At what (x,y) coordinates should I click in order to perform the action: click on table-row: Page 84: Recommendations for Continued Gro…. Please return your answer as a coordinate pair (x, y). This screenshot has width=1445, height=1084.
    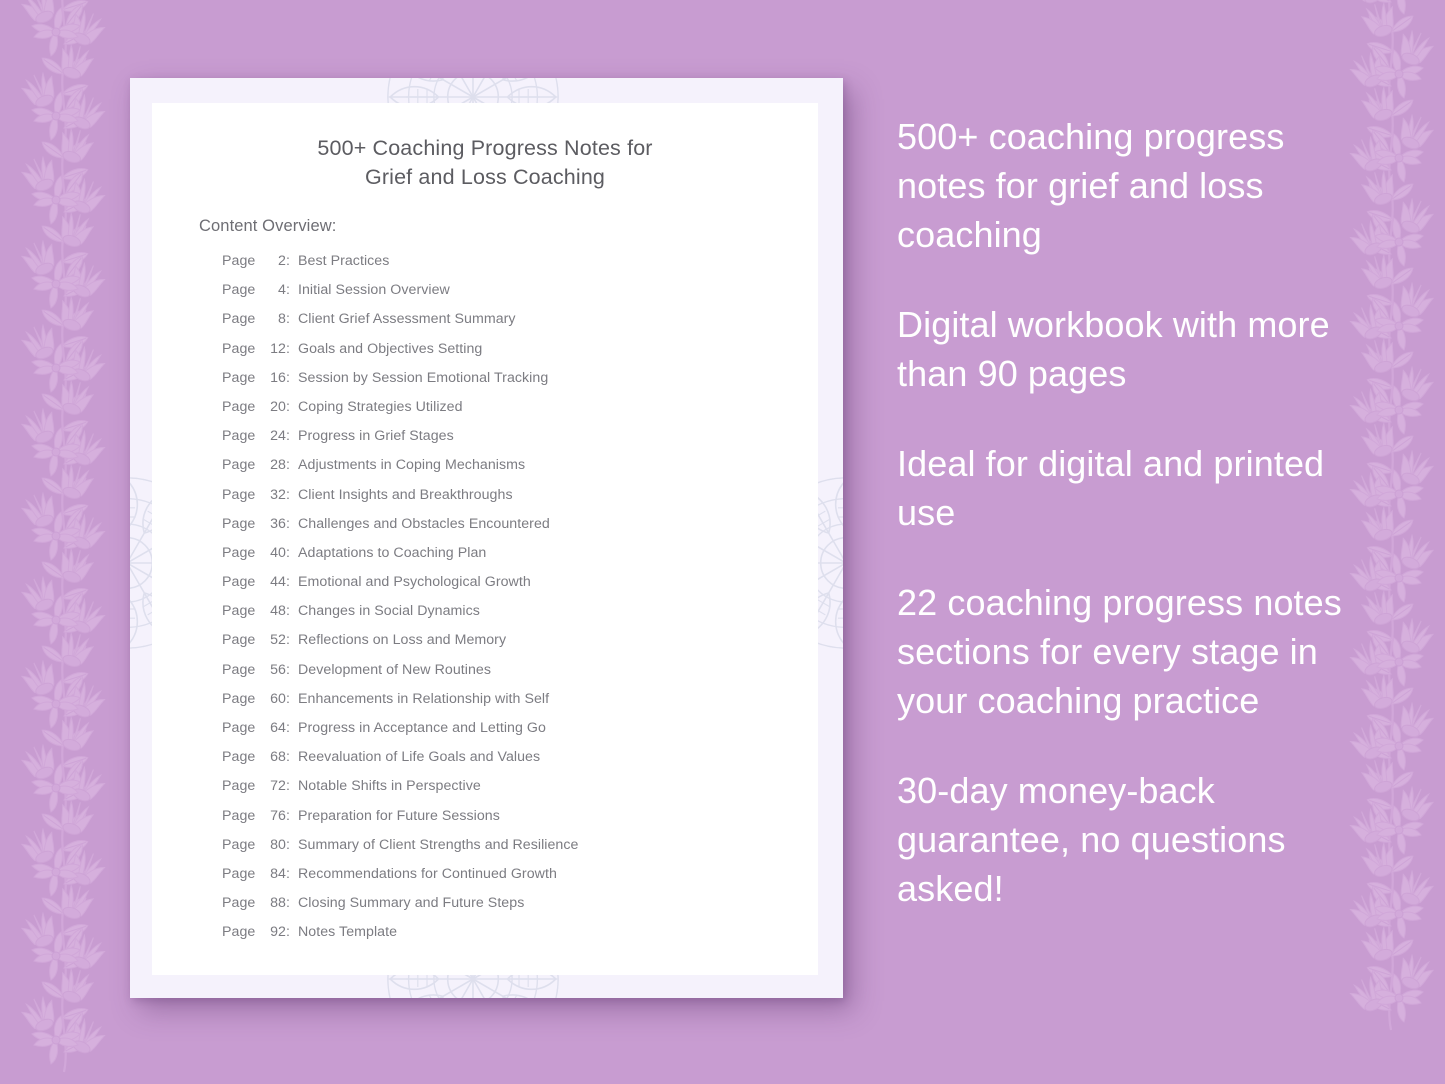
    Looking at the image, I should click on (511, 880).